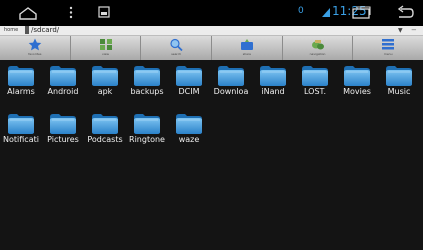 This screenshot has height=250, width=423. I want to click on folder-item: iNand, so click(273, 83).